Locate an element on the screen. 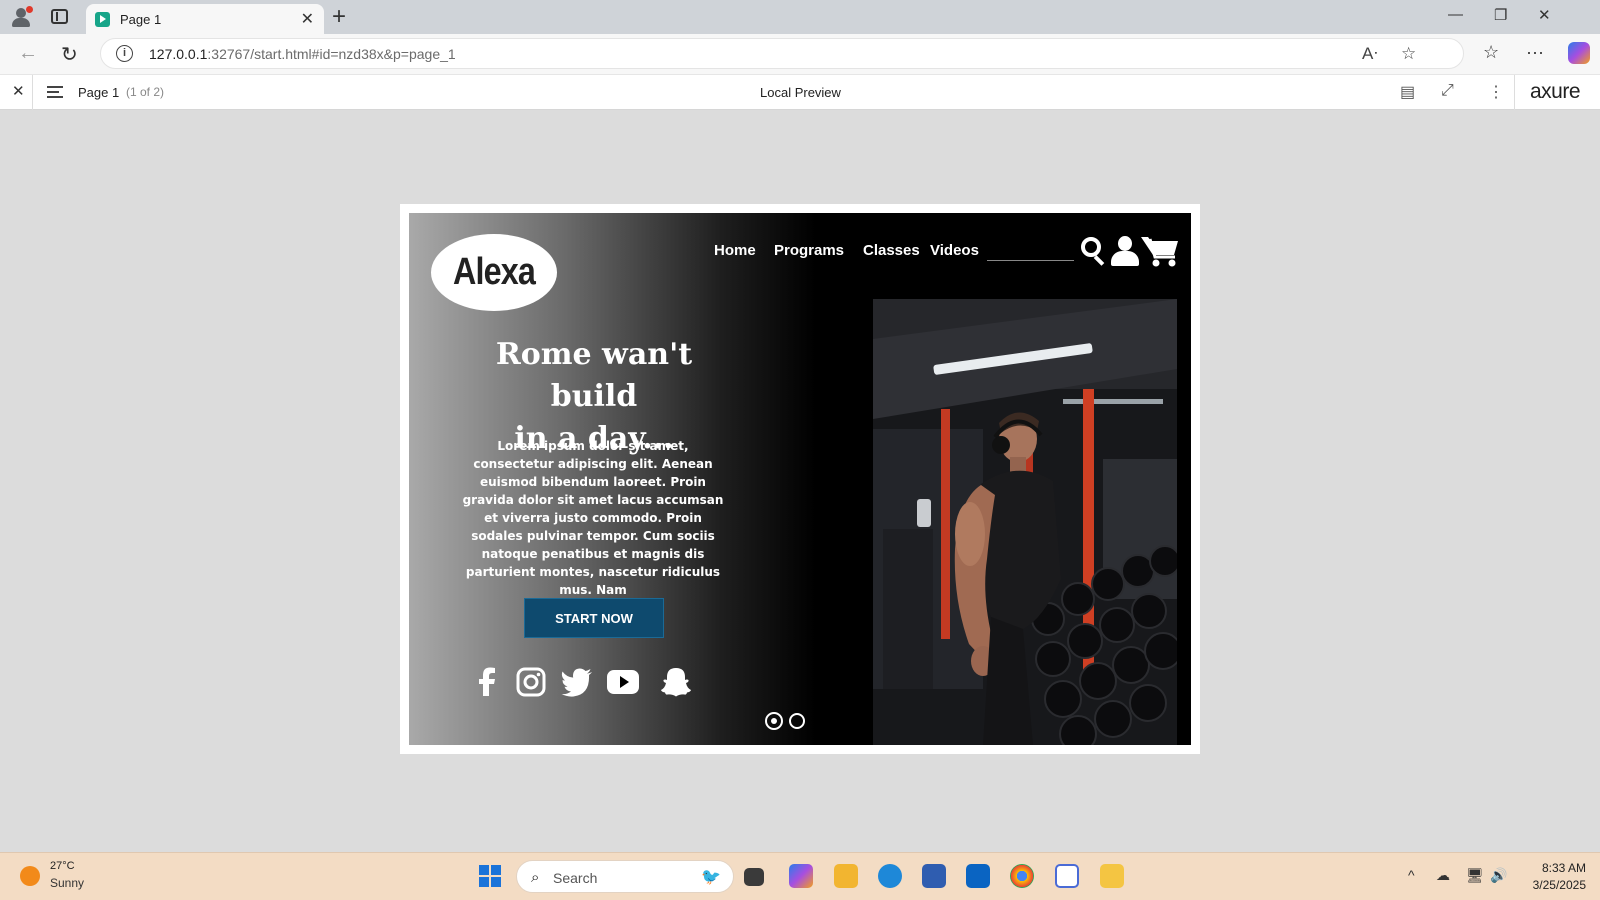  search-icon: ⌕ is located at coordinates (535, 877).